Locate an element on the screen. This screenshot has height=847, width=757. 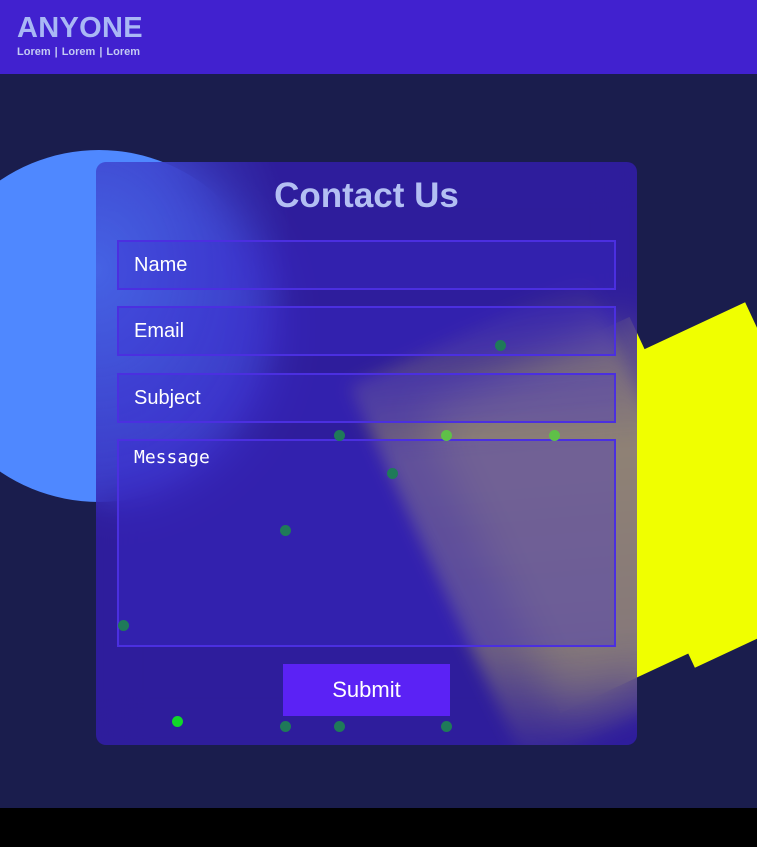
nav-links: Lorem | Lorem | Lorem is located at coordinates (78, 52).